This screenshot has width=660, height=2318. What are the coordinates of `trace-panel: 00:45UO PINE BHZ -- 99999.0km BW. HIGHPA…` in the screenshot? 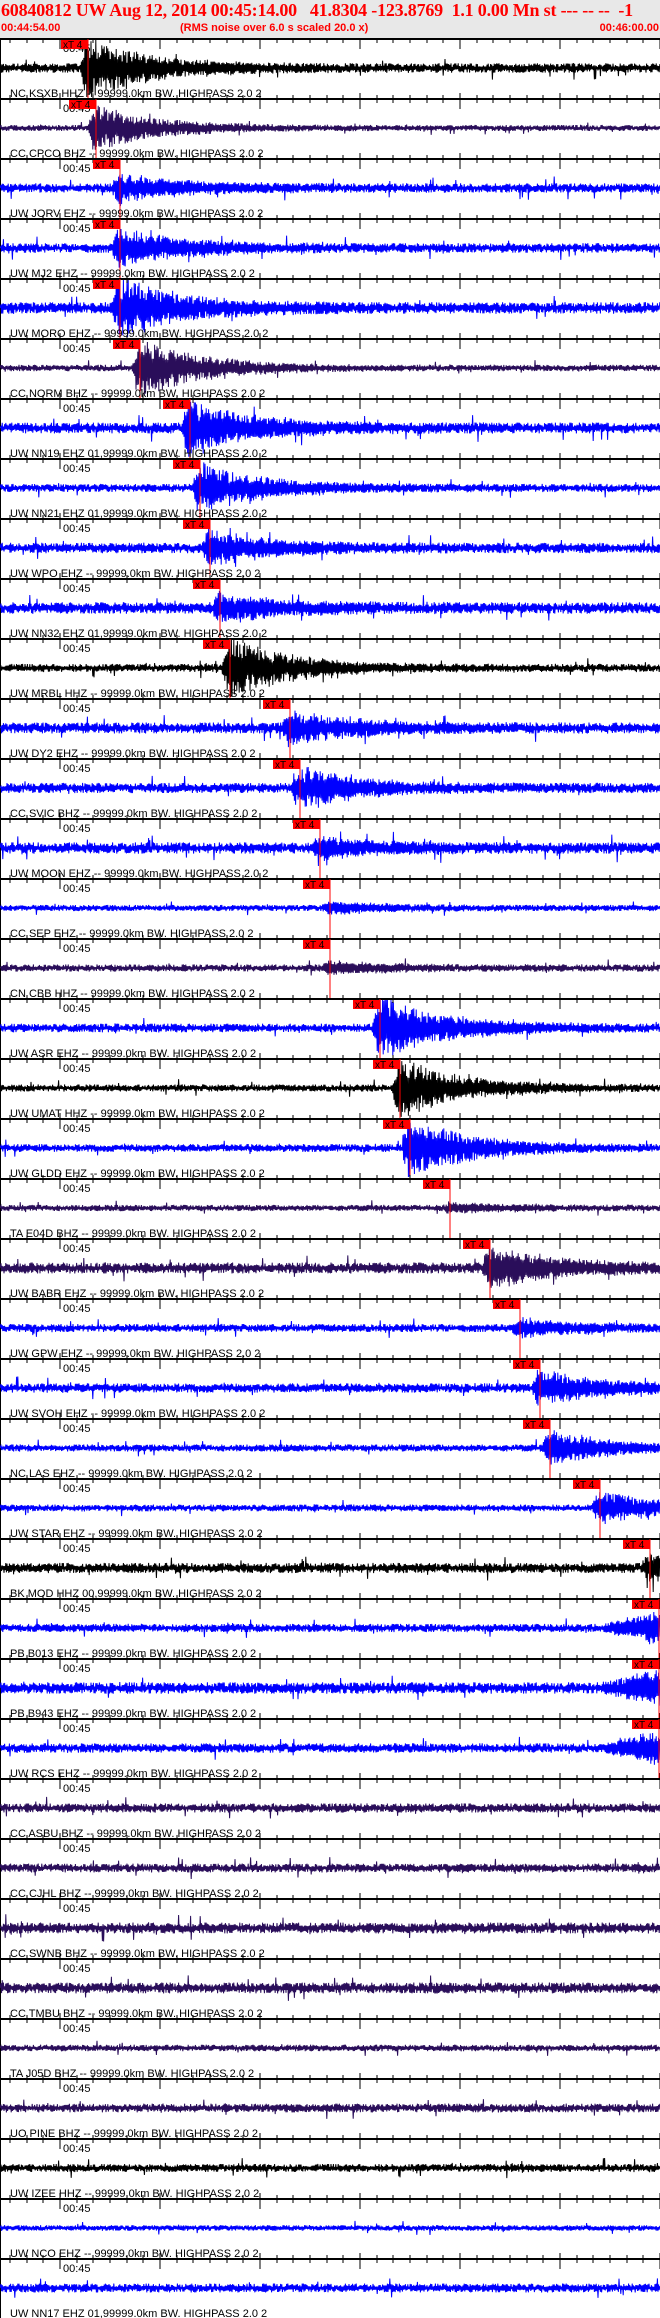 It's located at (330, 2106).